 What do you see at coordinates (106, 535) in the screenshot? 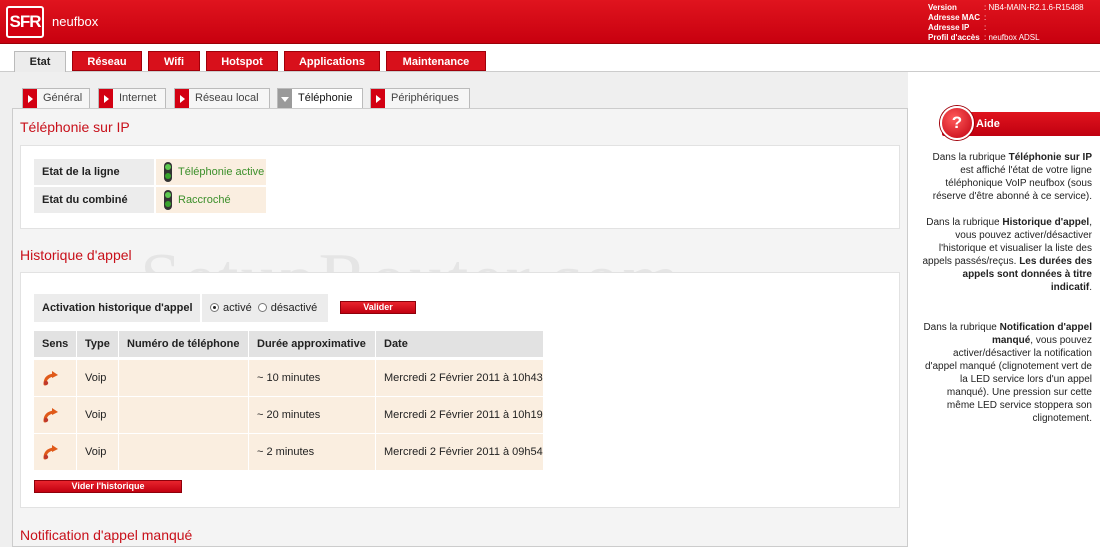
I see `section-title-missed: Notification d'appel manqué` at bounding box center [106, 535].